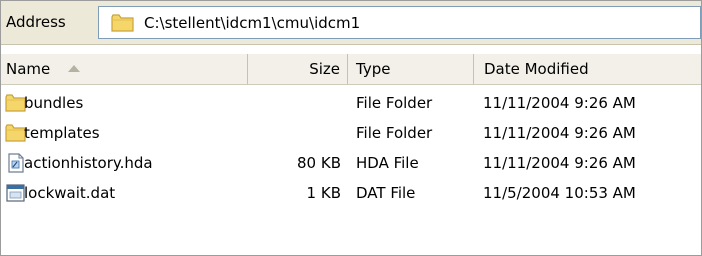 Image resolution: width=702 pixels, height=256 pixels. Describe the element at coordinates (36, 22) in the screenshot. I see `address-label: Address` at that location.